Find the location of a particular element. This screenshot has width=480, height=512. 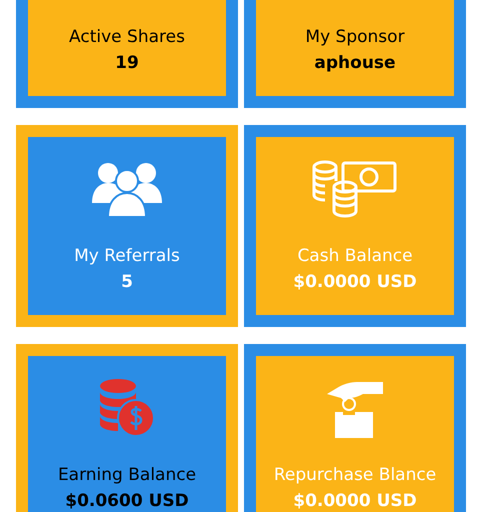

card-title: Earning Balance is located at coordinates (127, 475).